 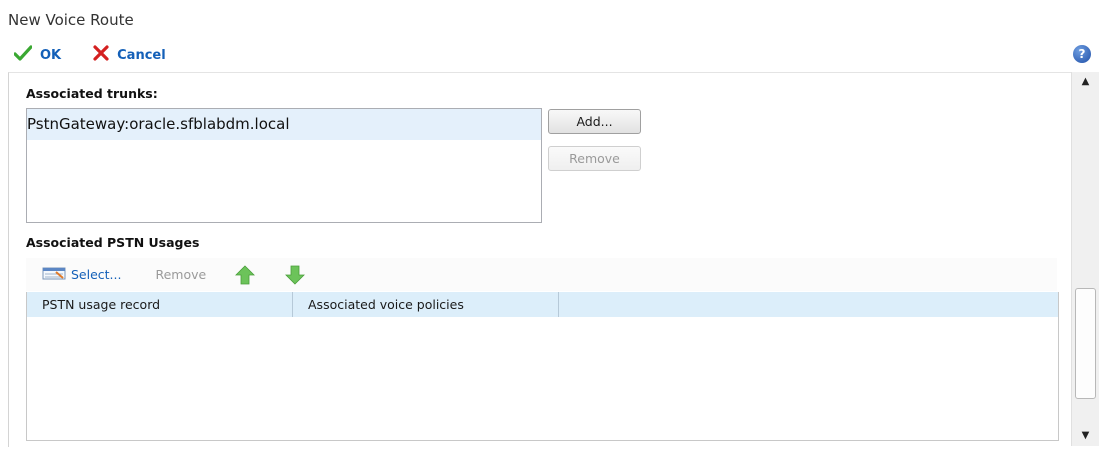 I want to click on trunk-list: PstnGateway:oracle.sfblabdm.local, so click(x=284, y=165).